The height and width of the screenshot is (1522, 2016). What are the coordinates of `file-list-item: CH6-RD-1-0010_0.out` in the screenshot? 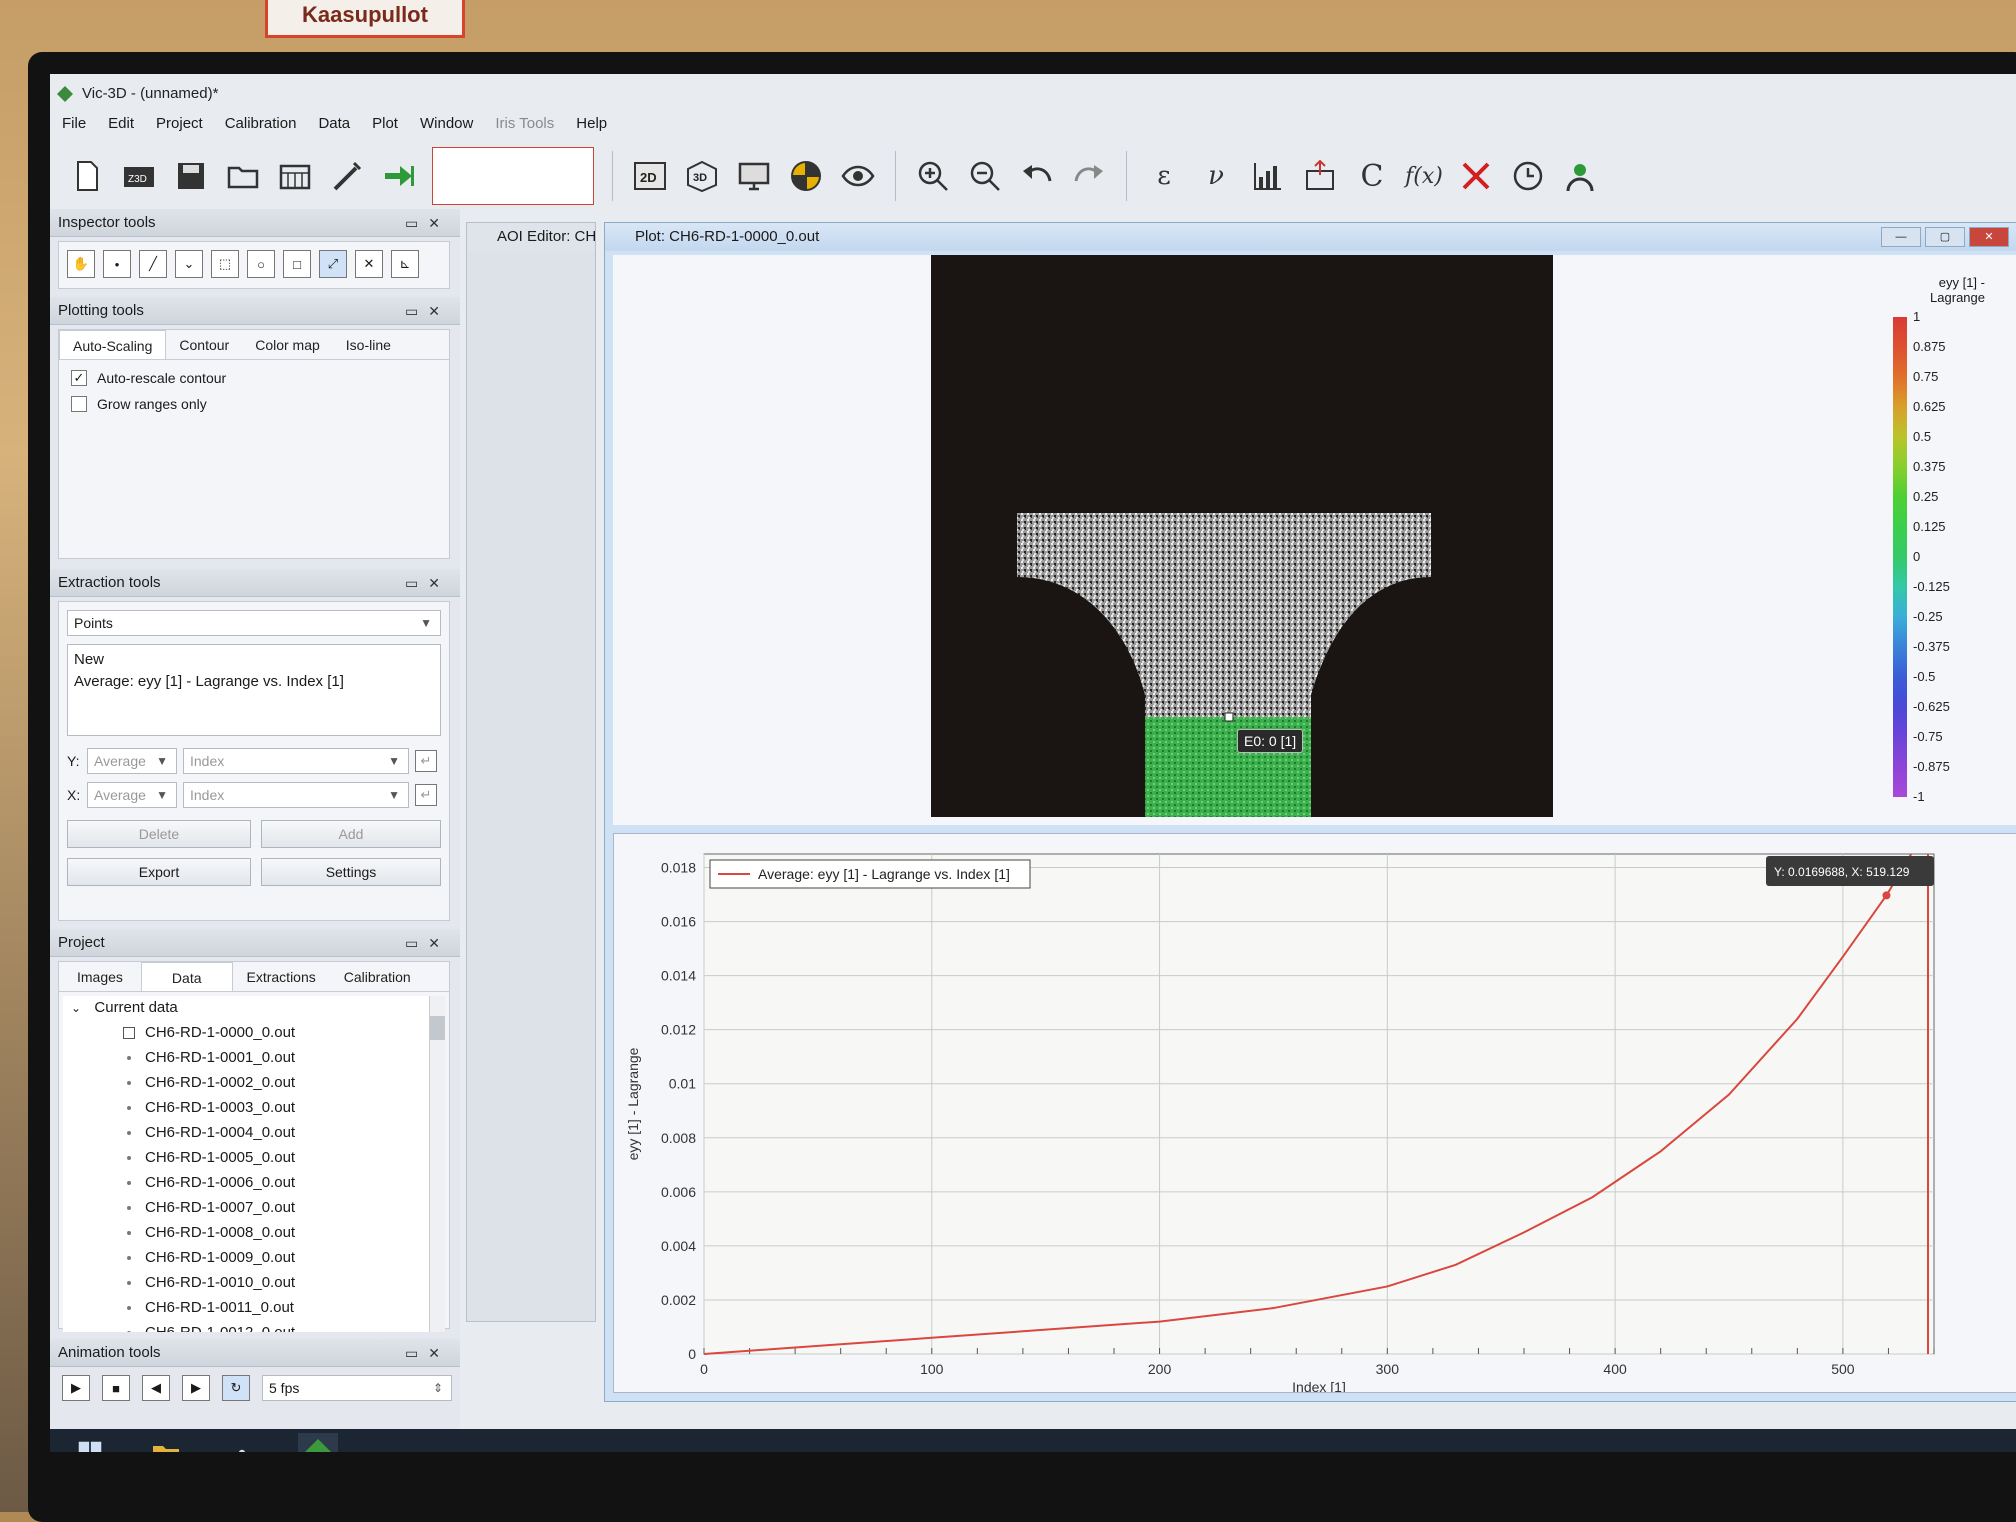 It's located at (254, 1282).